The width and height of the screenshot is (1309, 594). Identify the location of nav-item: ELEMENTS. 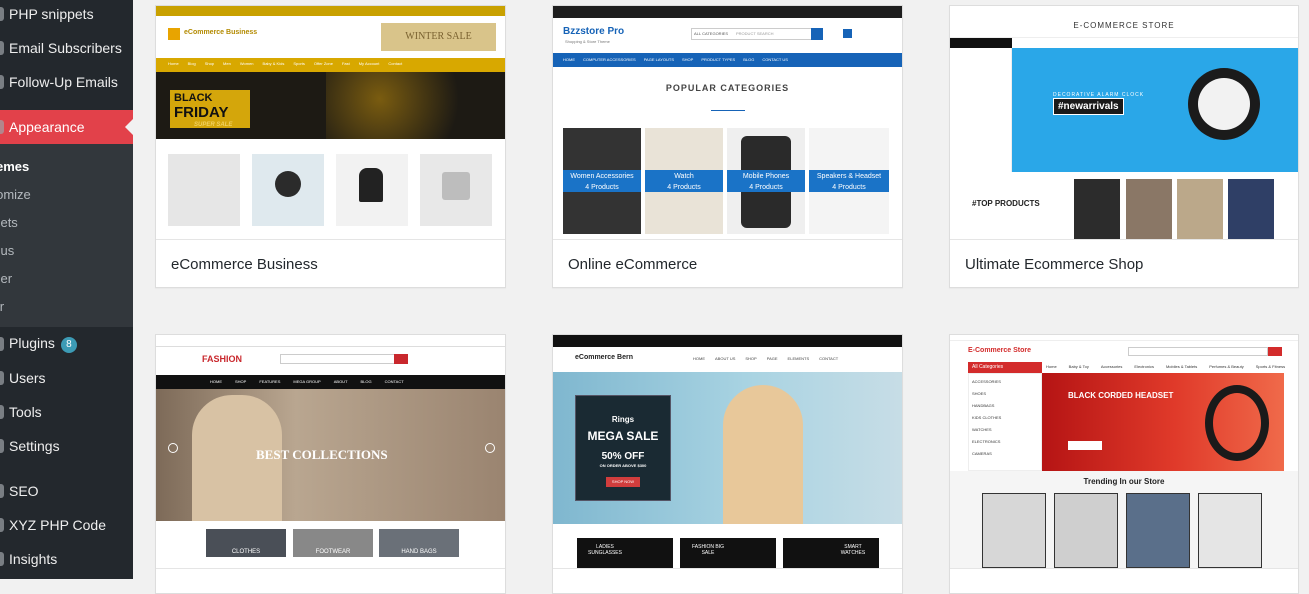
(798, 358).